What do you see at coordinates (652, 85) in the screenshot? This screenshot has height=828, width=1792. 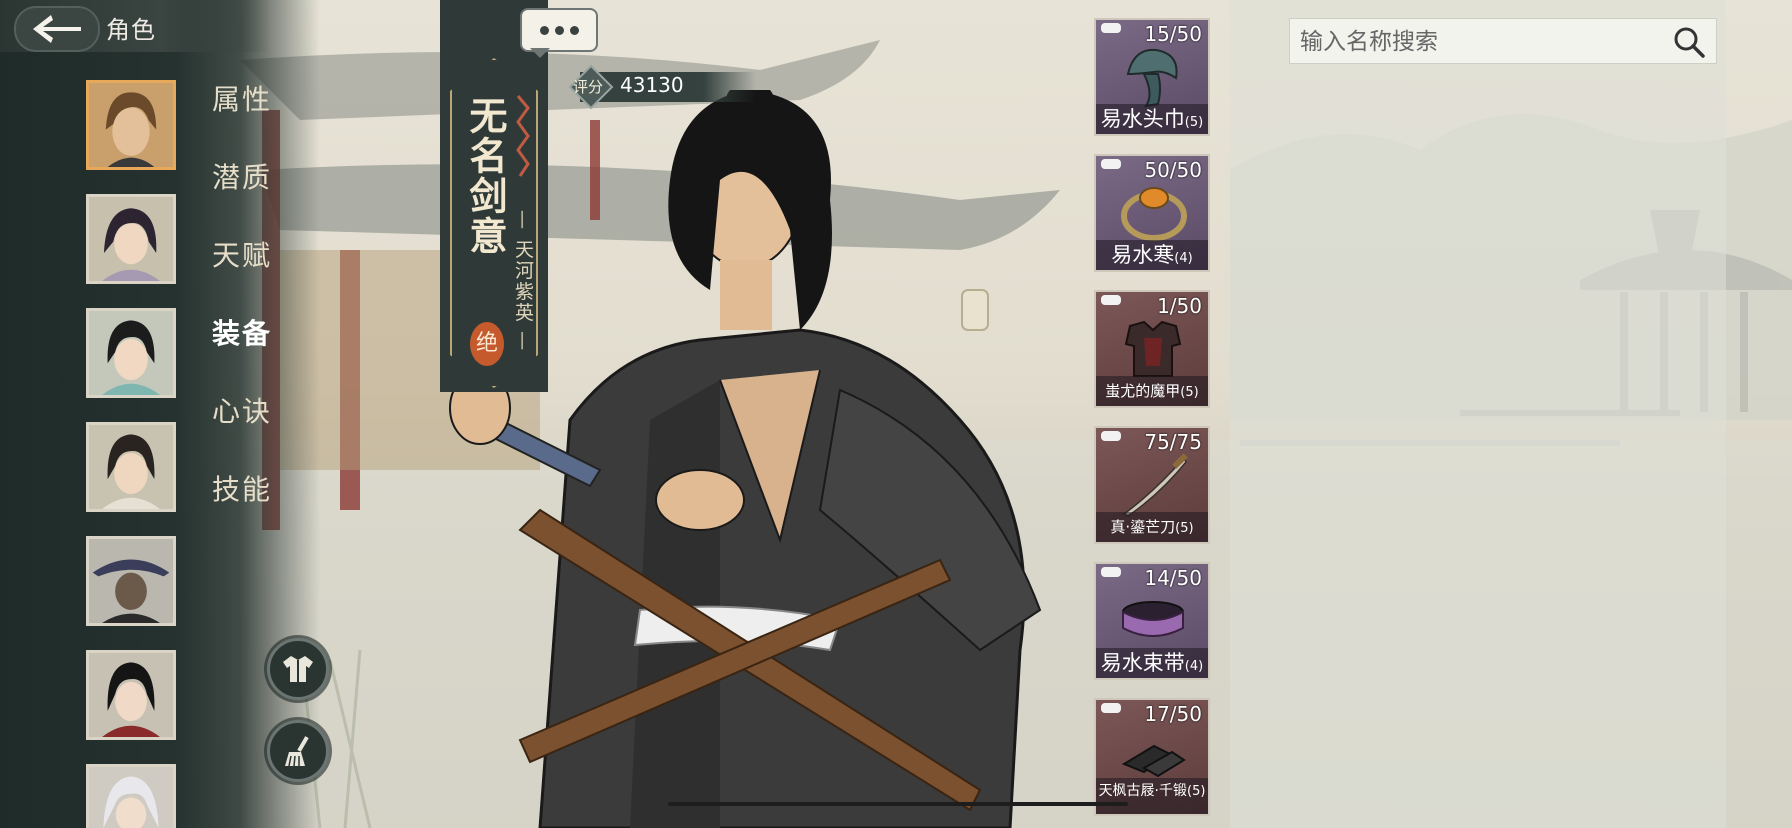 I see `score-value: 43130` at bounding box center [652, 85].